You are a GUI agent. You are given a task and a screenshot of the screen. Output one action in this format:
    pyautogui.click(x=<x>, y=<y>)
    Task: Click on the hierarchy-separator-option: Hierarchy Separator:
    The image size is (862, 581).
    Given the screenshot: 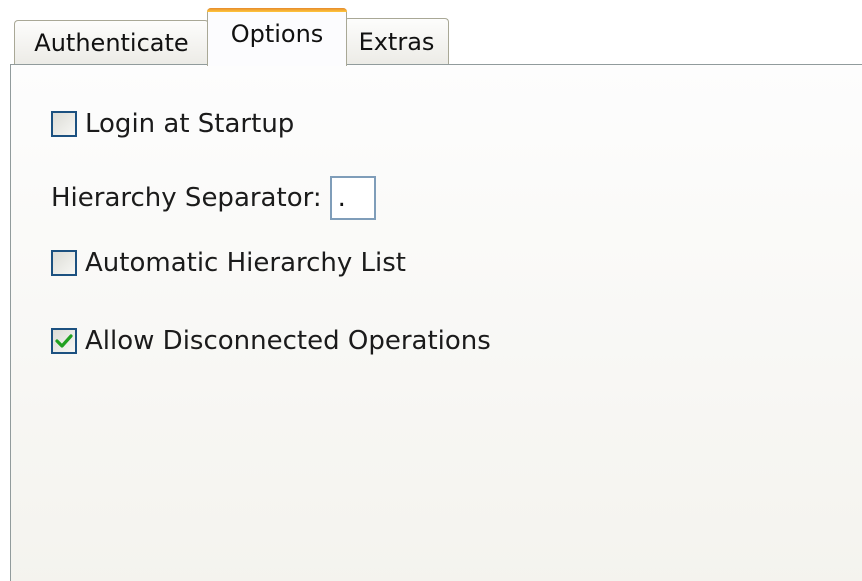 What is the action you would take?
    pyautogui.click(x=213, y=198)
    